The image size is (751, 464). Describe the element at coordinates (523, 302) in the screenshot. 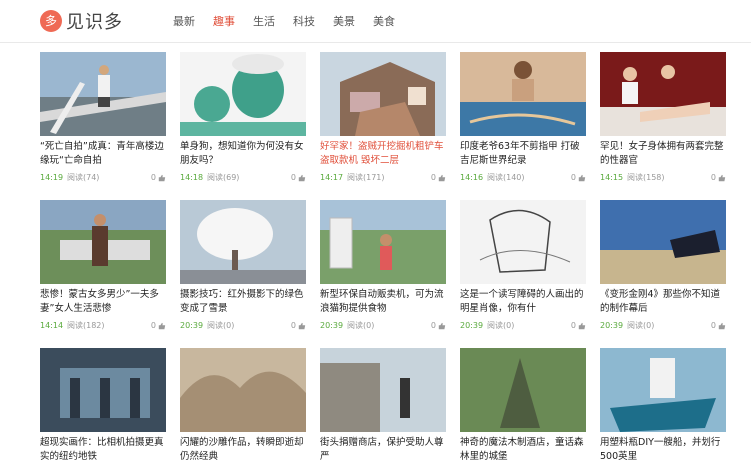

I see `article-title: 这是一个读写障碍的人画出的明星肖像，你有什` at that location.